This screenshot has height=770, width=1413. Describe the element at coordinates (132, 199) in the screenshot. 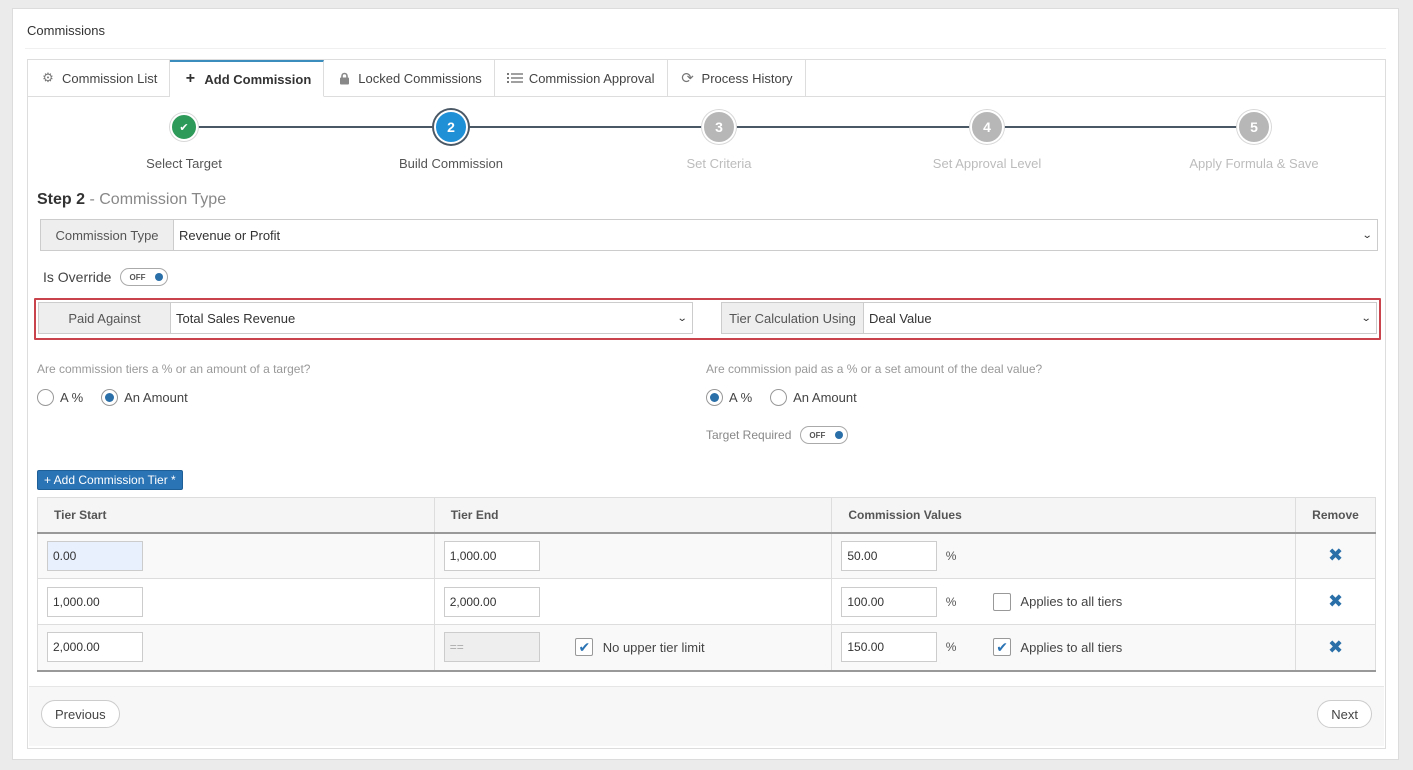

I see `step-heading: Step 2 - Commission Type` at that location.